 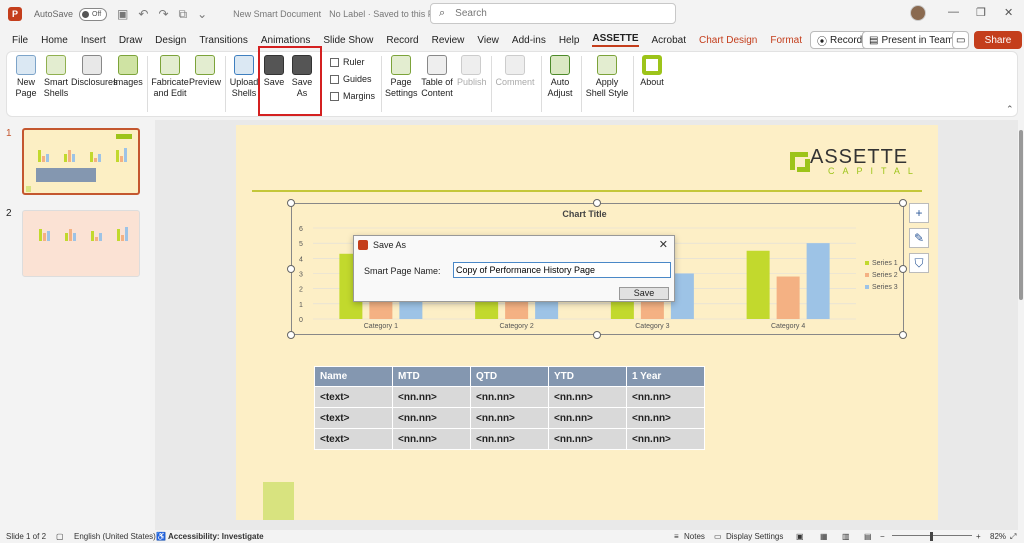 What do you see at coordinates (285, 40) in the screenshot?
I see `tab-animations: Animations` at bounding box center [285, 40].